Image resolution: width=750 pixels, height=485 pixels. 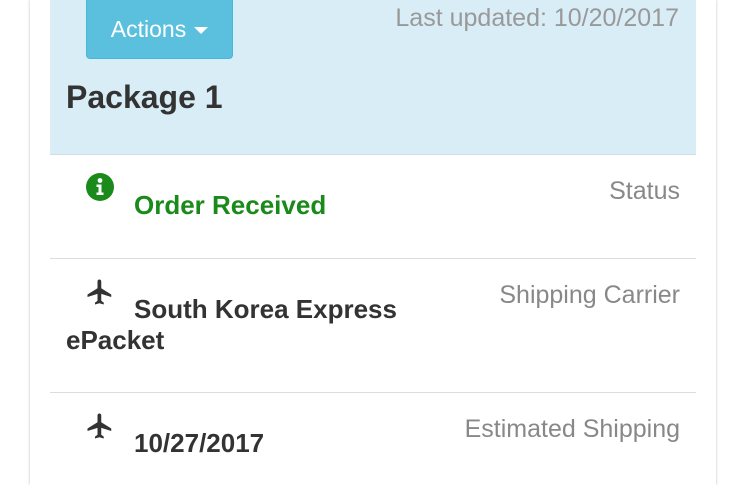 What do you see at coordinates (148, 28) in the screenshot?
I see `actions-button-label: Actions` at bounding box center [148, 28].